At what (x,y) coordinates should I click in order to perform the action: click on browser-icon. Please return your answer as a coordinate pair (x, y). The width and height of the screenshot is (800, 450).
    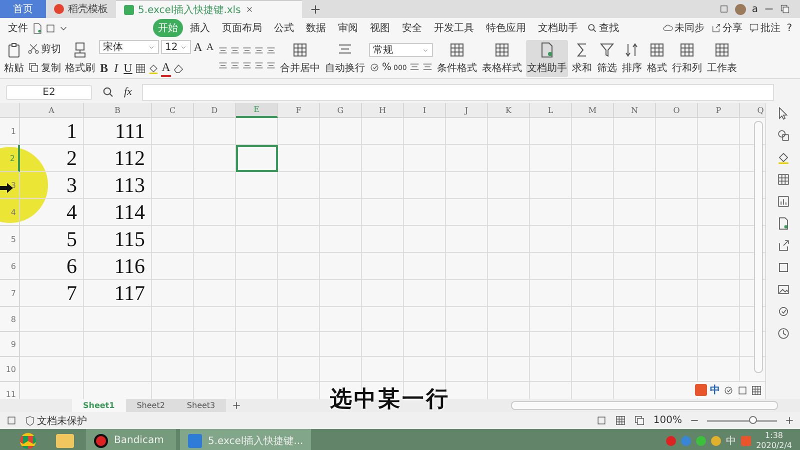
    Looking at the image, I should click on (28, 440).